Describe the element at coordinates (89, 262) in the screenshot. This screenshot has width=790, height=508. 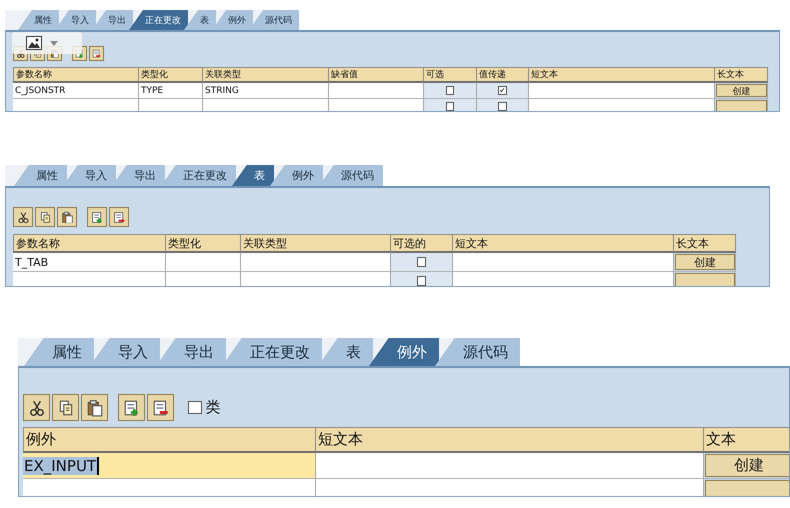
I see `table-cell: T_TAB` at that location.